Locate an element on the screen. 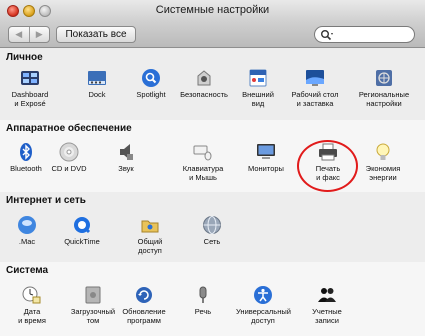  pref-label: Загрузочный том is located at coordinates (93, 316).